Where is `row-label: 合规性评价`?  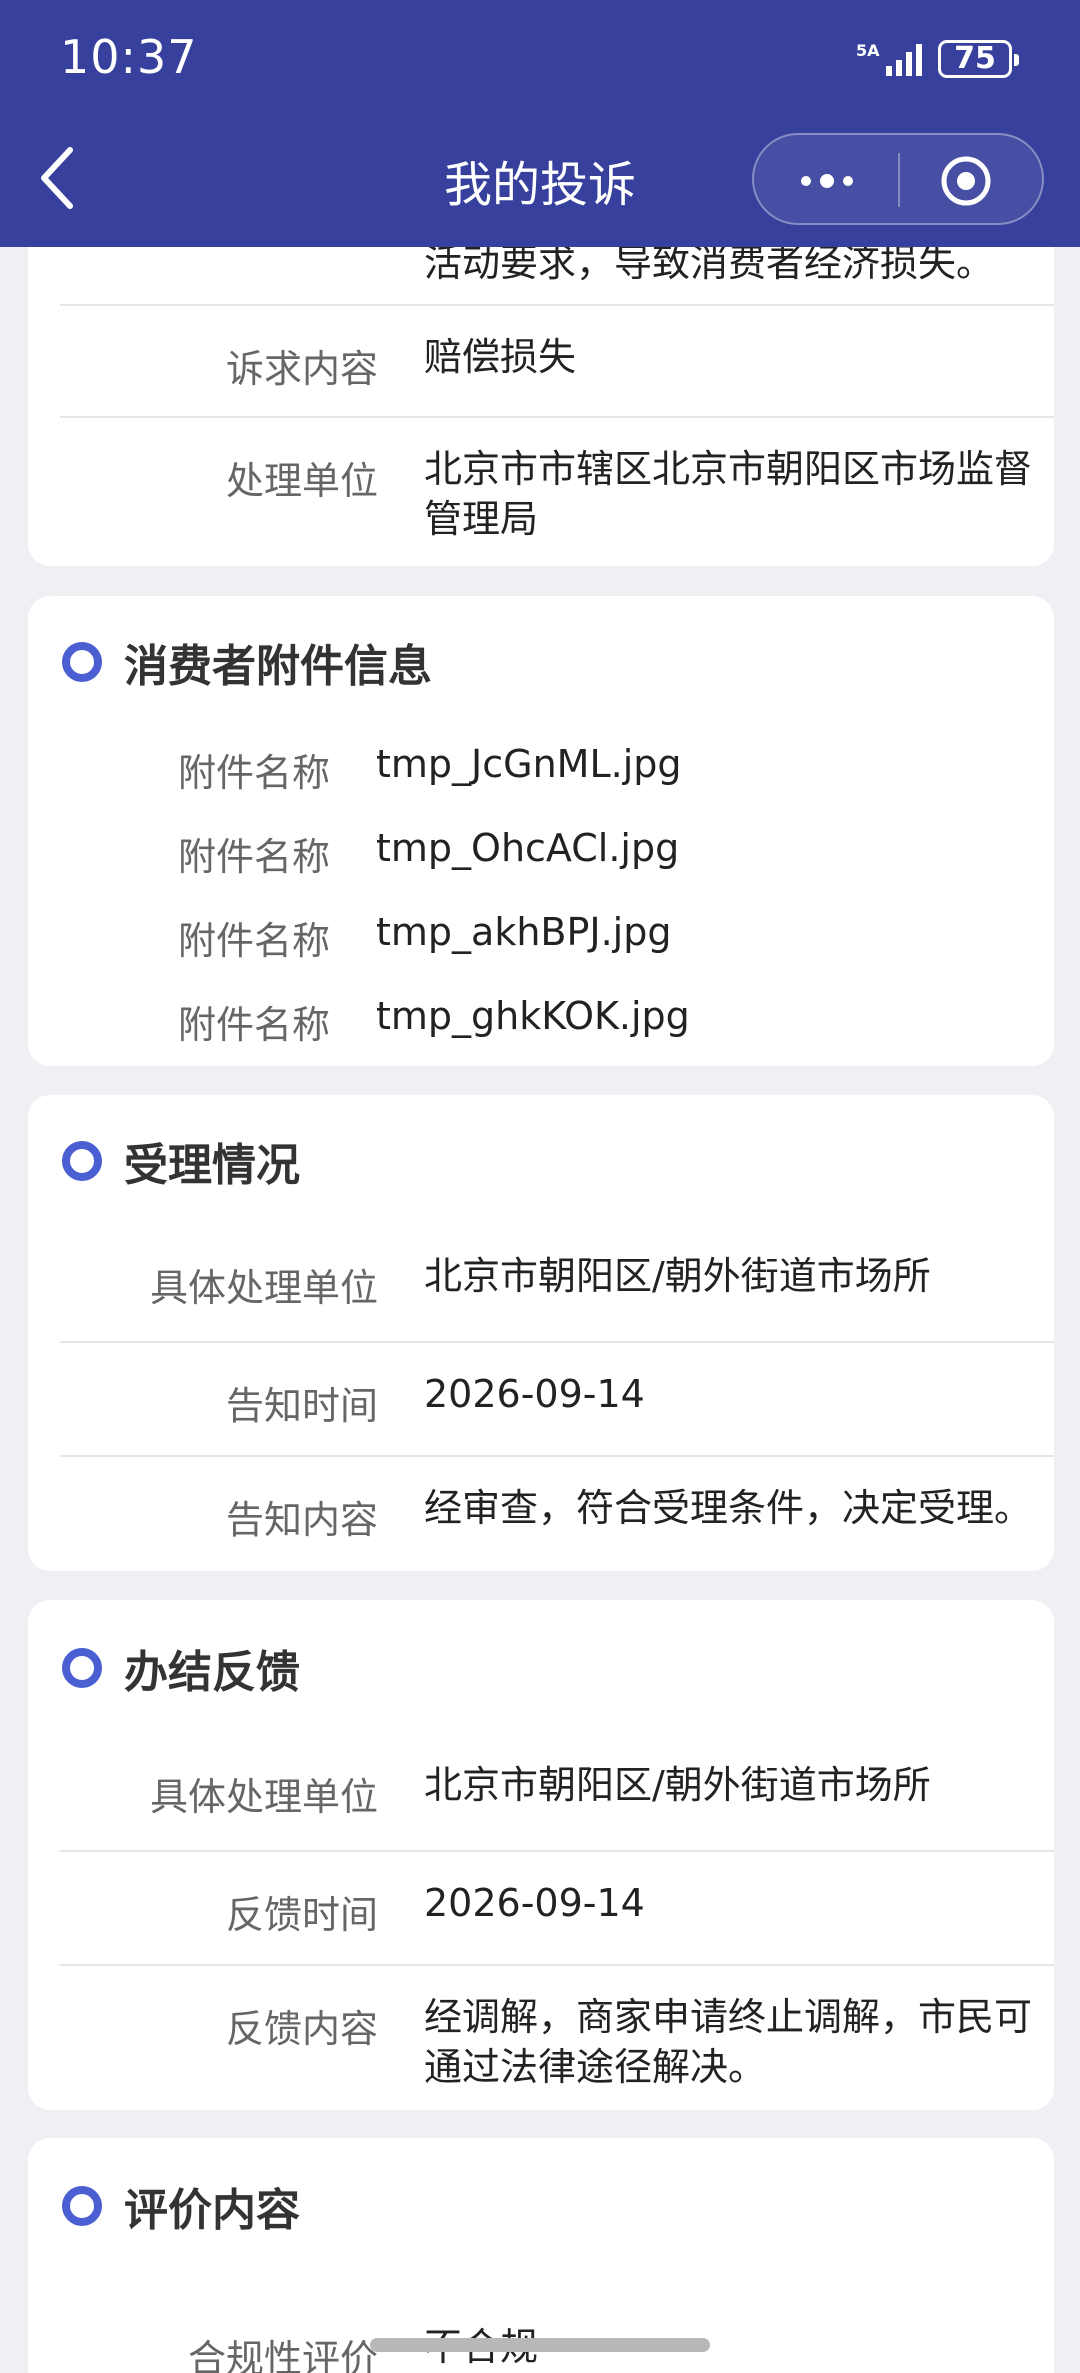 row-label: 合规性评价 is located at coordinates (282, 2355).